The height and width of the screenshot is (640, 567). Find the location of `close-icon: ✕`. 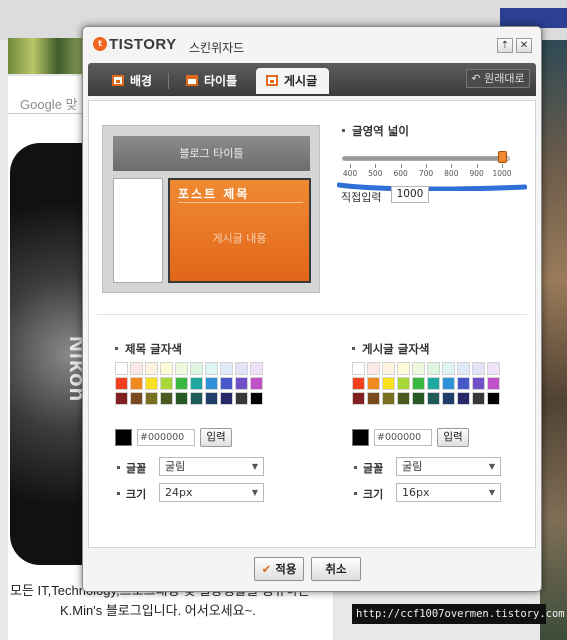

close-icon: ✕ is located at coordinates (524, 45).